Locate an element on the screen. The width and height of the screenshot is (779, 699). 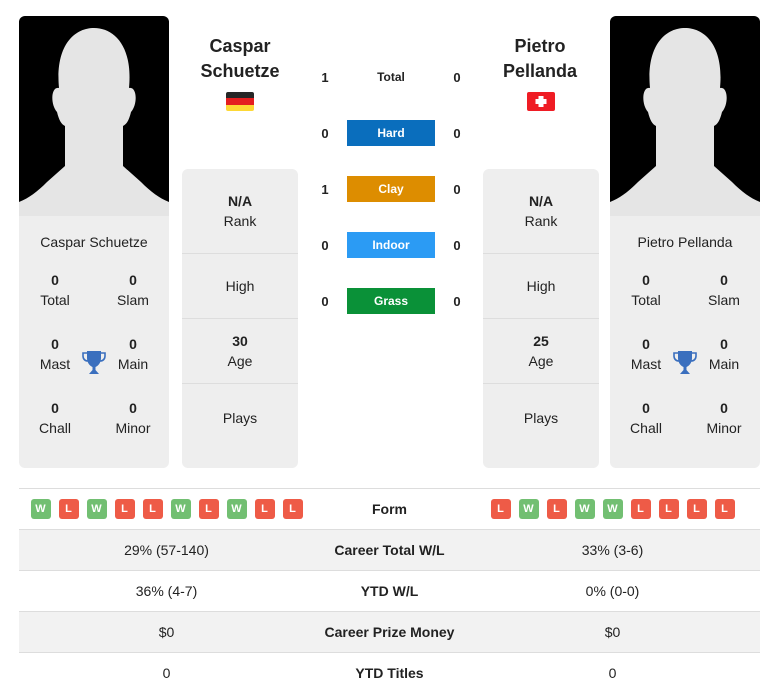
player2-form: LWLWWLLLL is located at coordinates (612, 509).